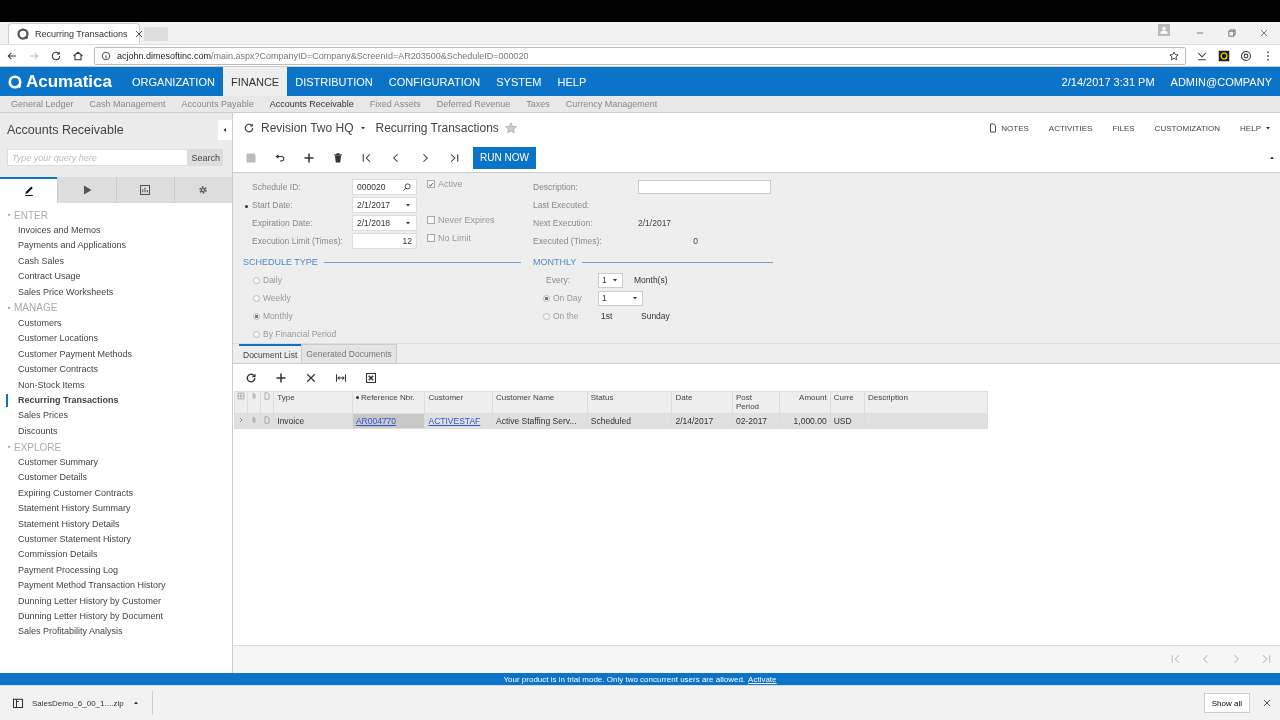  Describe the element at coordinates (119, 292) in the screenshot. I see `sidebar-item: Sales Price Worksheets` at that location.